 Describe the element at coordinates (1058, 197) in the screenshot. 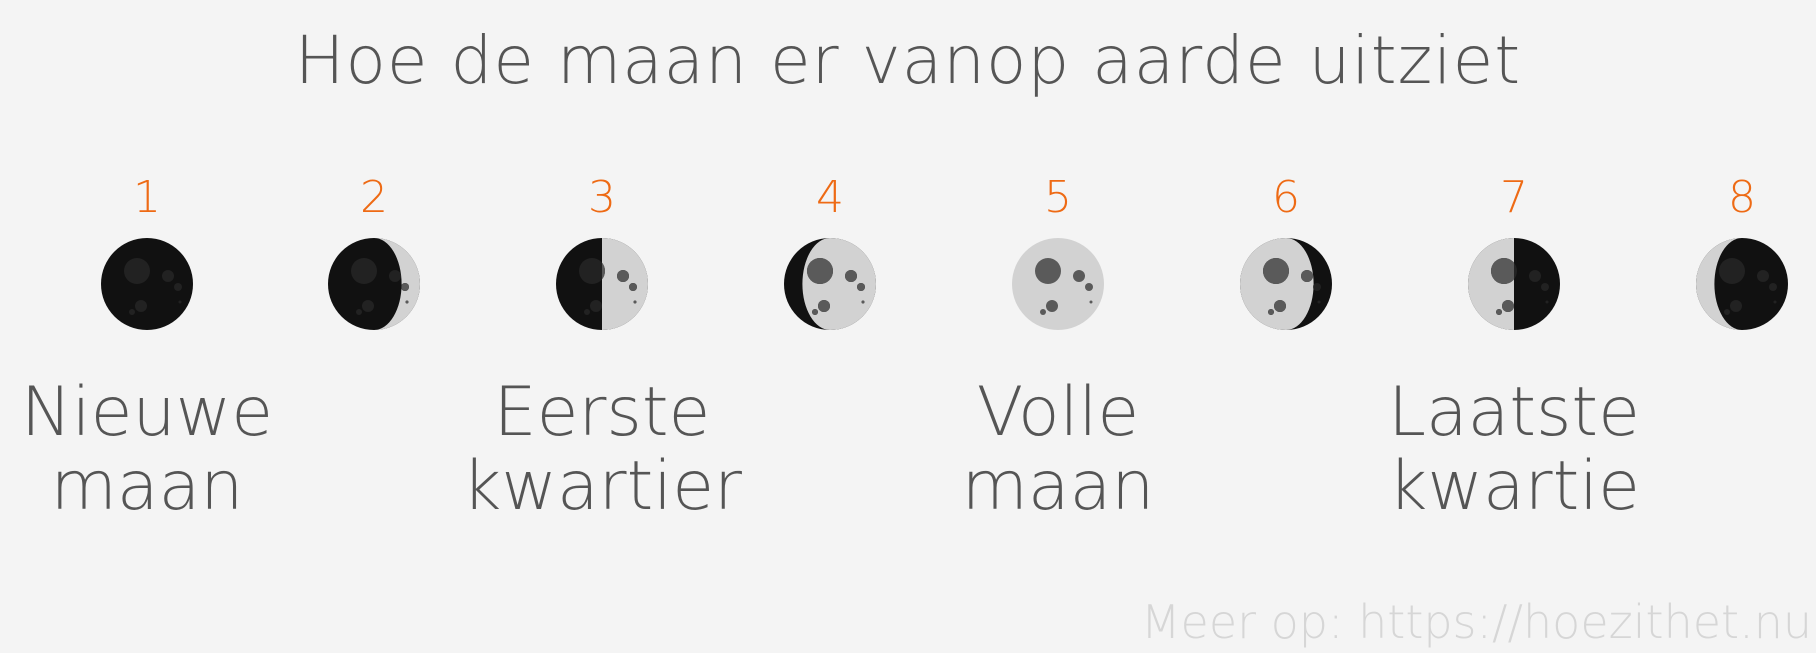

I see `phase-number-5: 5` at that location.